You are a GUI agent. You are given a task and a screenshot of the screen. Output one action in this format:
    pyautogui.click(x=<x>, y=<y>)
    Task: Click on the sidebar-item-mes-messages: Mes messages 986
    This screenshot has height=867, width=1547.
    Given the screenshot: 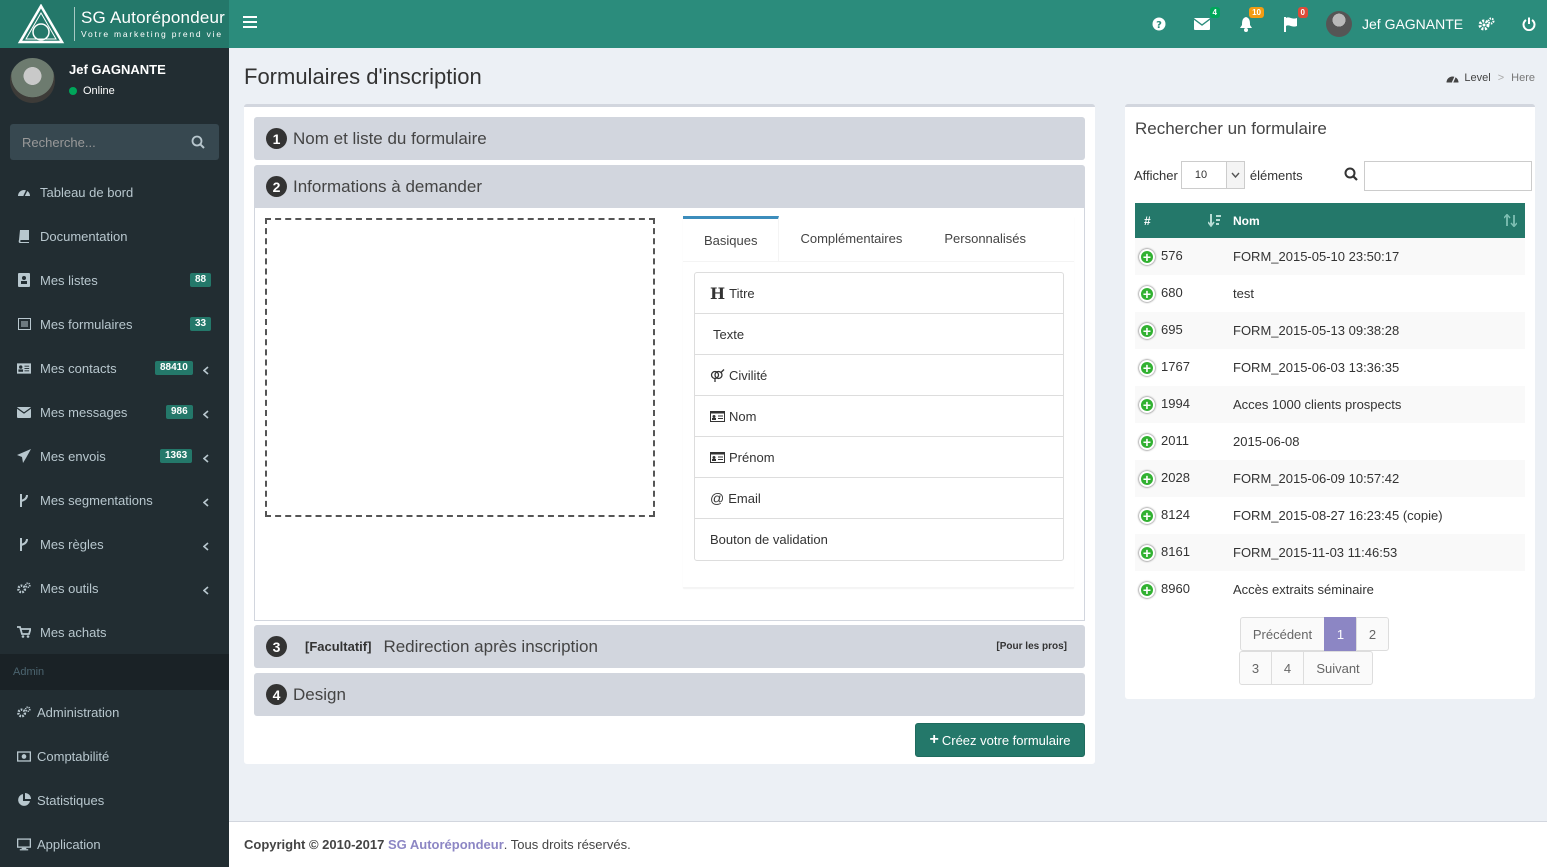 What is the action you would take?
    pyautogui.click(x=114, y=412)
    